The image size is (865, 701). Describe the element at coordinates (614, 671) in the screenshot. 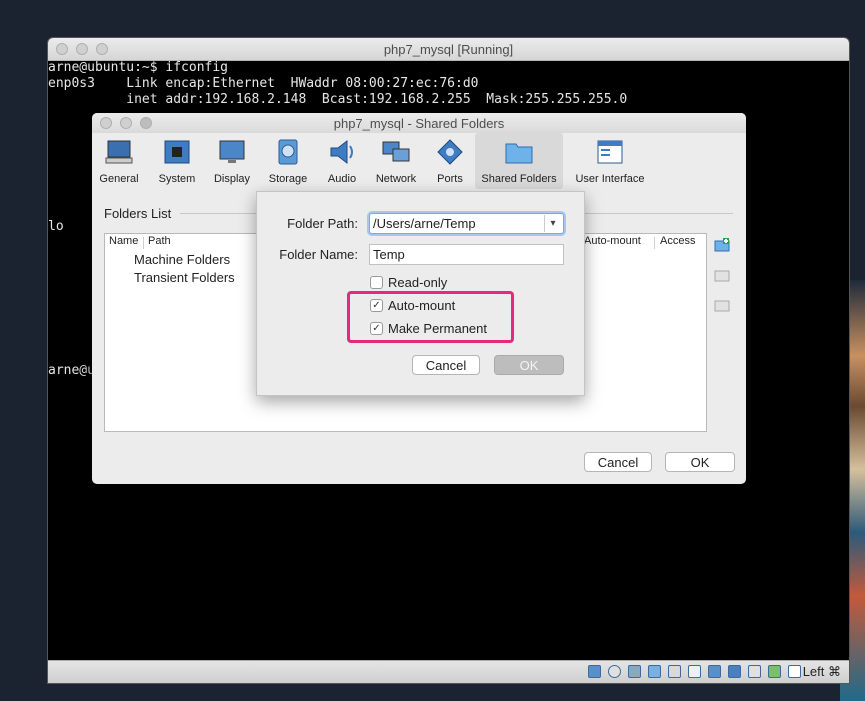

I see `optical-drive-status-icon` at that location.